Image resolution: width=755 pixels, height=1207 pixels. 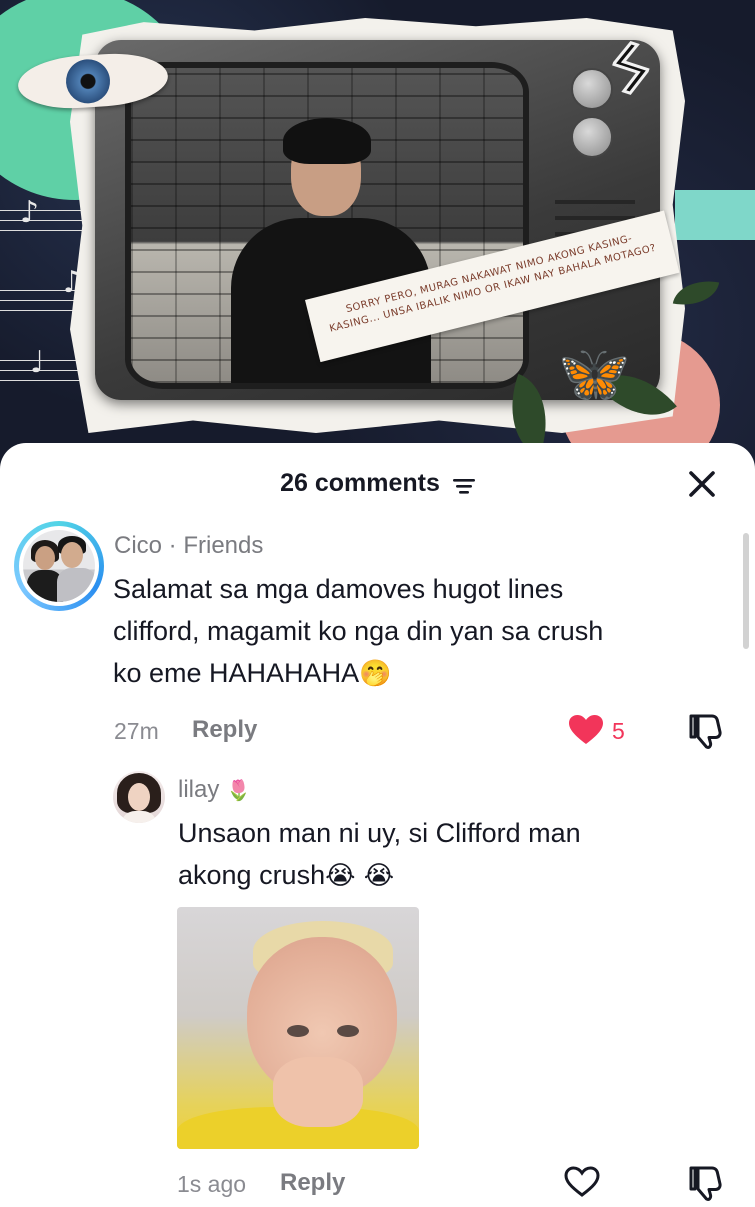 I want to click on friend-label: · Friends, so click(x=213, y=545).